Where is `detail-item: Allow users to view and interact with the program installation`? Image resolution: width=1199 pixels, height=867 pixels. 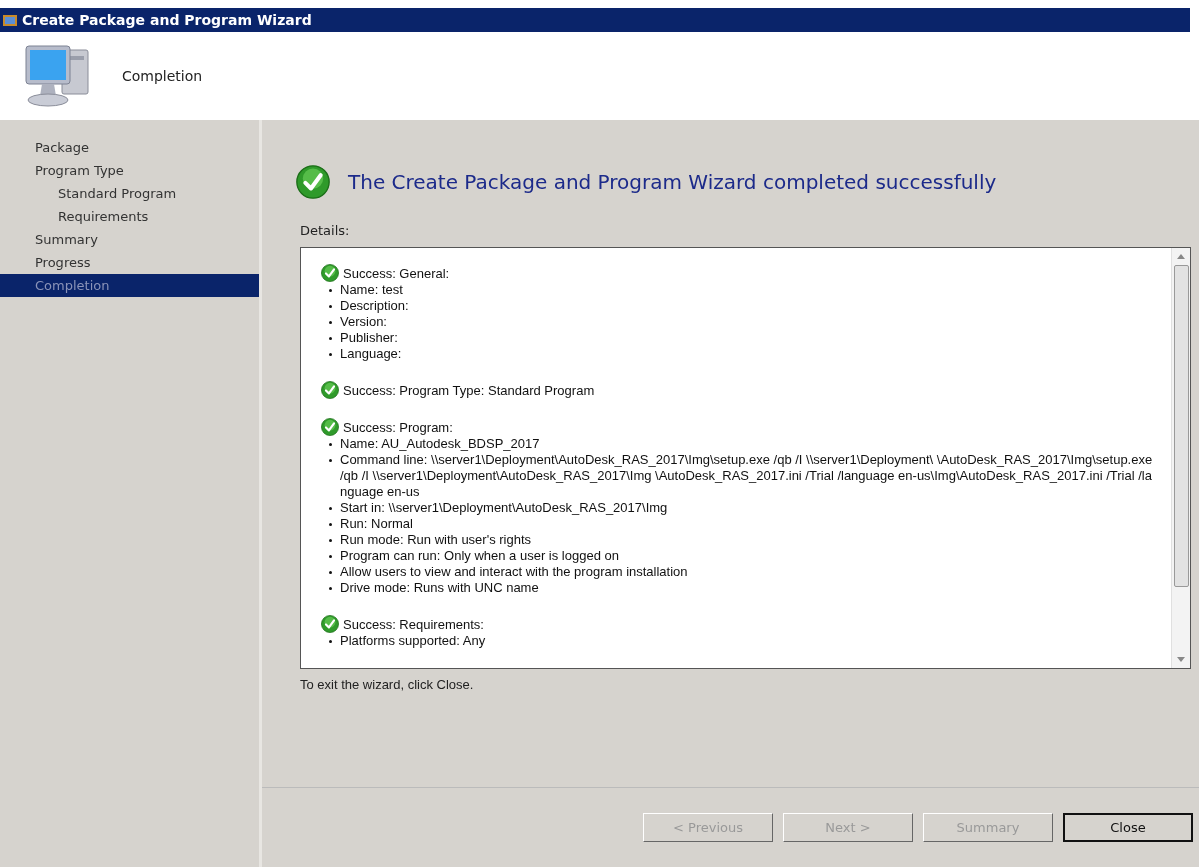
detail-item: Allow users to view and interact with the program installation is located at coordinates (514, 571).